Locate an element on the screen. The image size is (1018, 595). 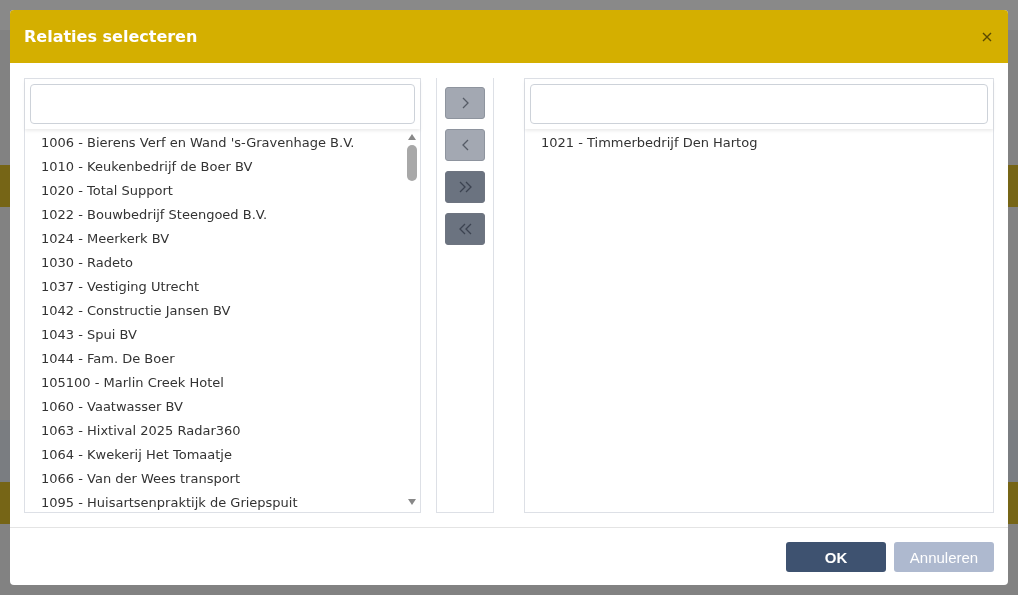
list-item: 105100 - Marlin Creek Hotel is located at coordinates (214, 383).